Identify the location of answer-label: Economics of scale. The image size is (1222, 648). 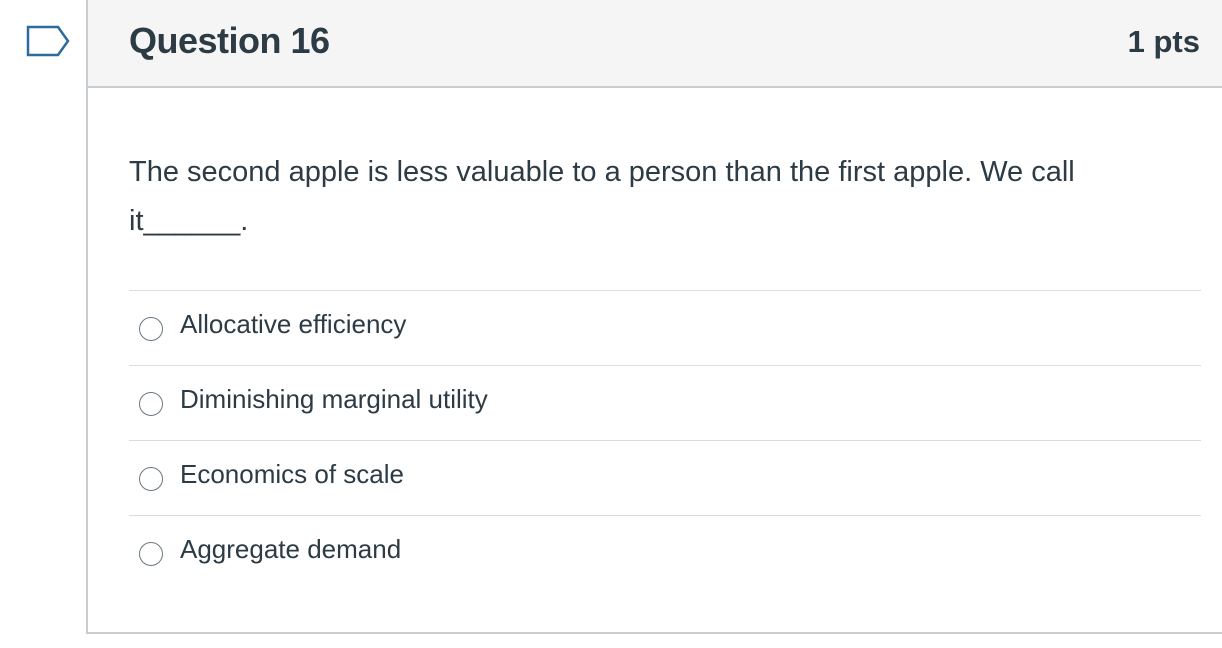
(292, 474).